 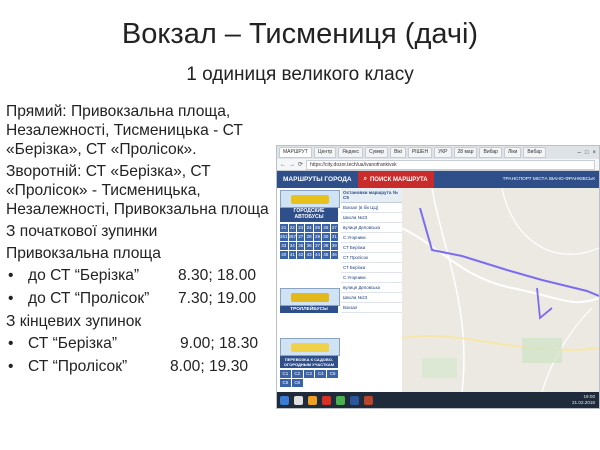 What do you see at coordinates (438, 400) in the screenshot?
I see `taskbar: 19:00 21.02.2018` at bounding box center [438, 400].